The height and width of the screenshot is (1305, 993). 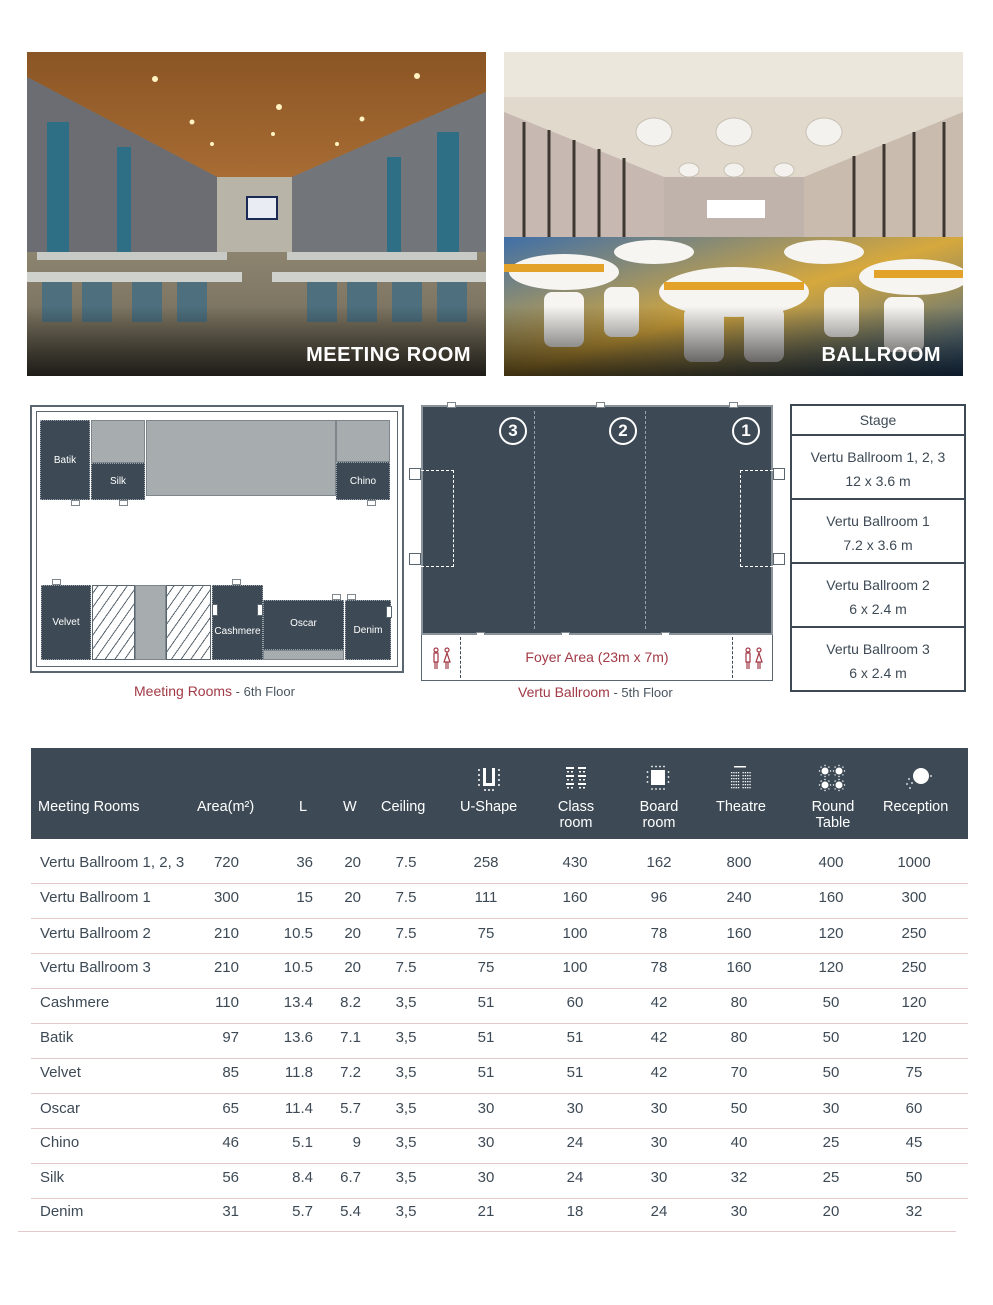 I want to click on room-batik: Batik, so click(x=65, y=460).